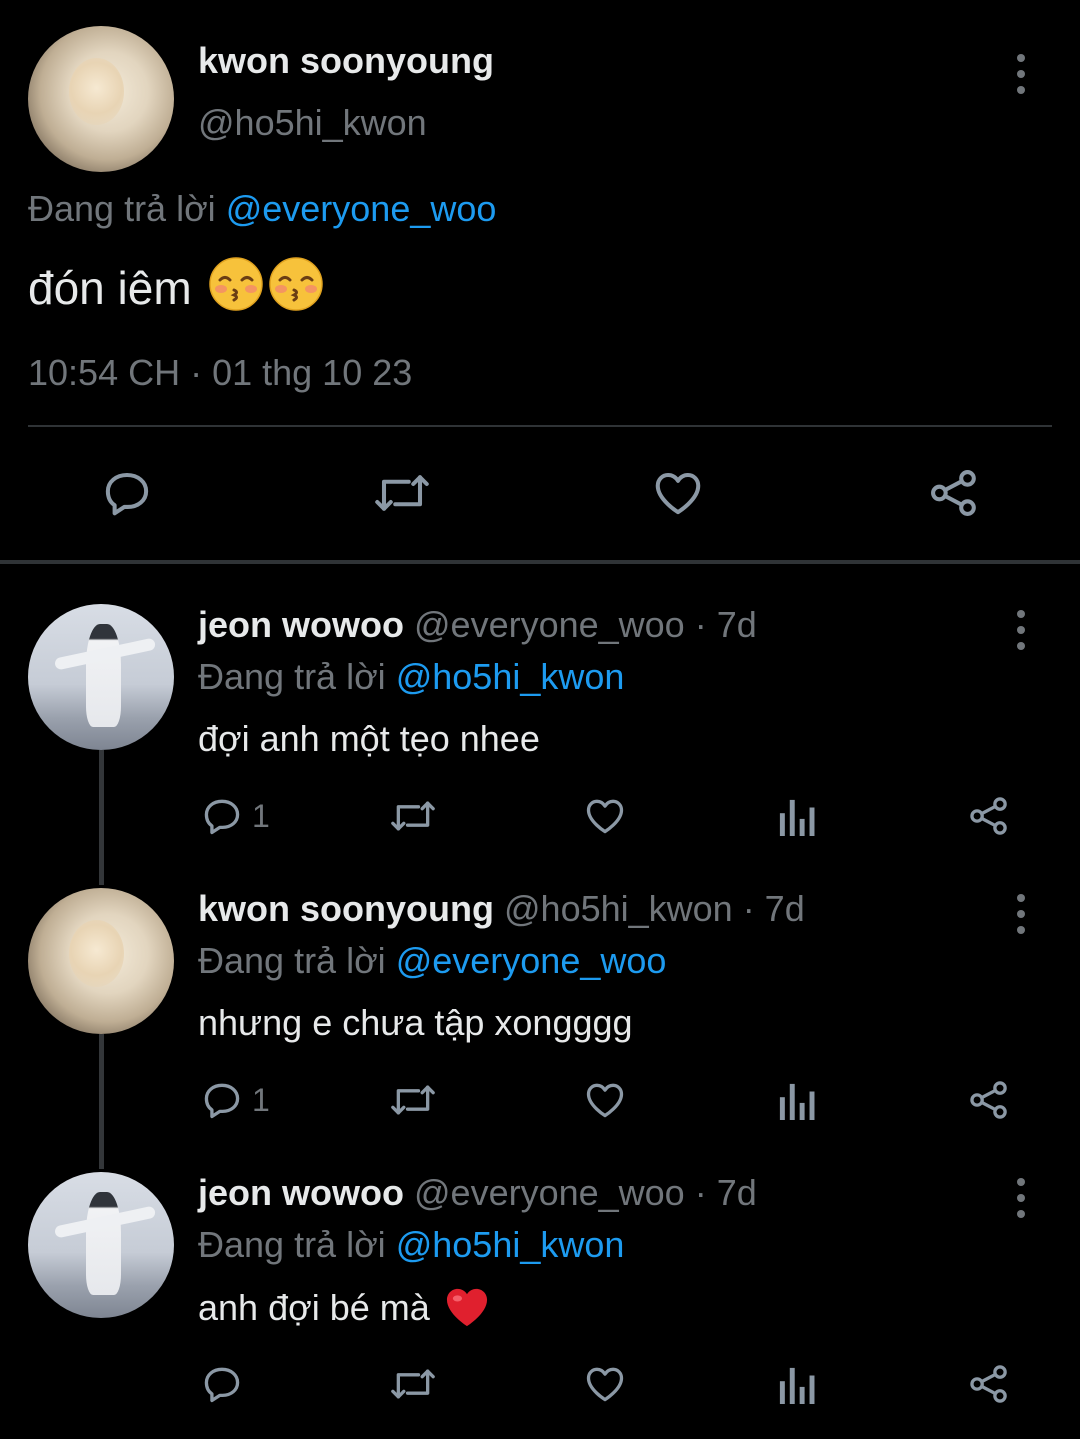 The image size is (1080, 1439). Describe the element at coordinates (540, 426) in the screenshot. I see `divider` at that location.